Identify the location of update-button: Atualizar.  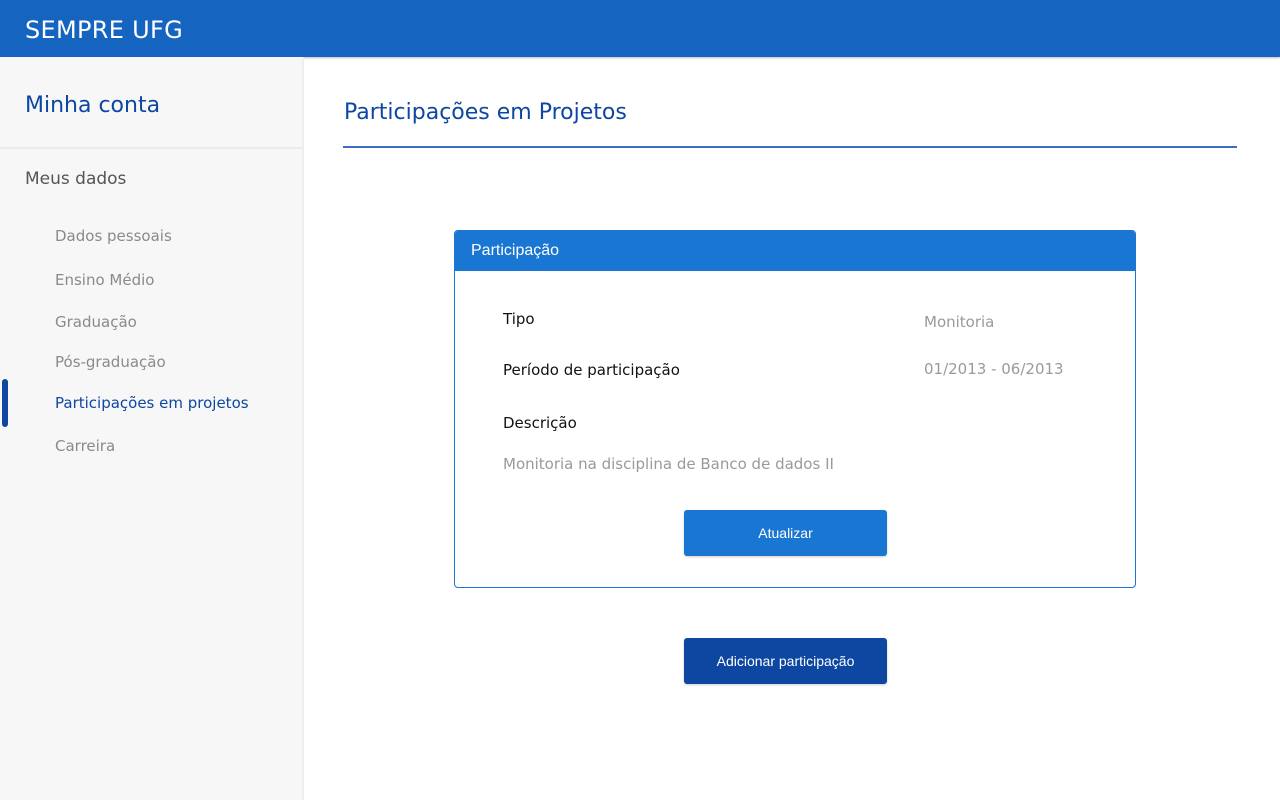
(785, 533).